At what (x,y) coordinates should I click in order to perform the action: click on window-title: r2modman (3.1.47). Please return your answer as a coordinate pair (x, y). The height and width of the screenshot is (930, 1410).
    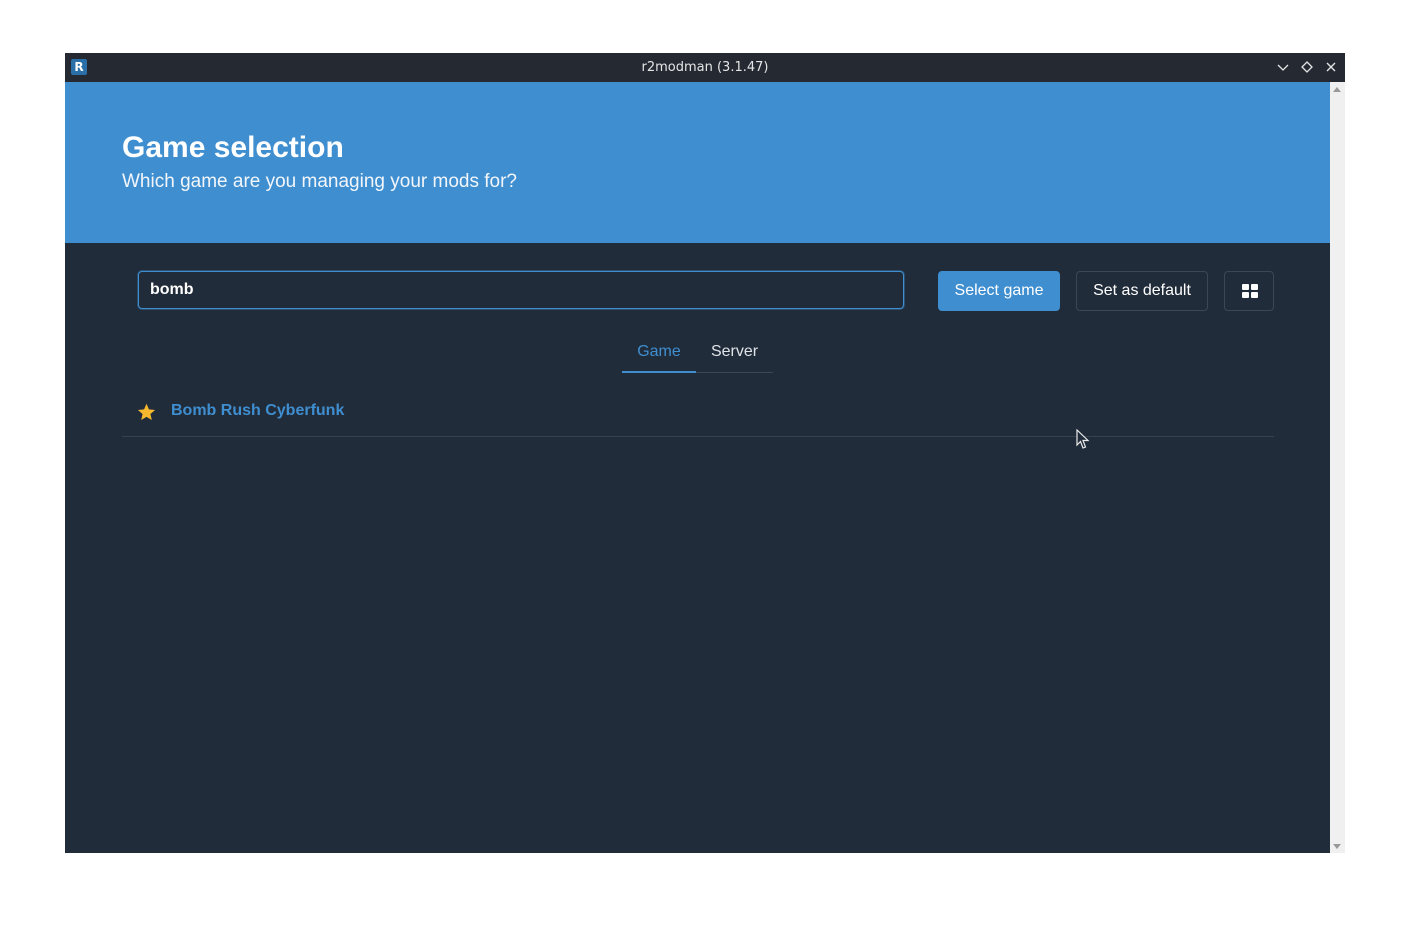
    Looking at the image, I should click on (705, 67).